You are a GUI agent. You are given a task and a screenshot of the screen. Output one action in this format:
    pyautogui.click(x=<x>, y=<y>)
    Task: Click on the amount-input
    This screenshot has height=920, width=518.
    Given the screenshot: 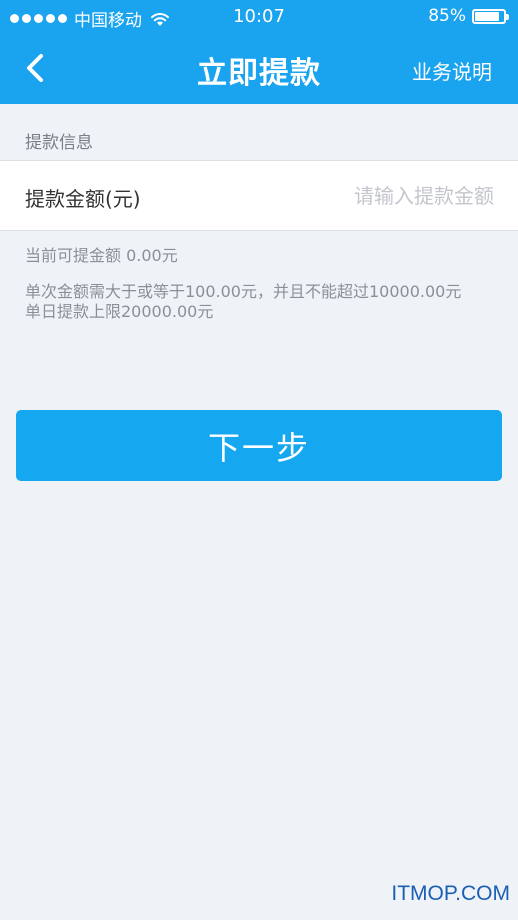 What is the action you would take?
    pyautogui.click(x=374, y=196)
    